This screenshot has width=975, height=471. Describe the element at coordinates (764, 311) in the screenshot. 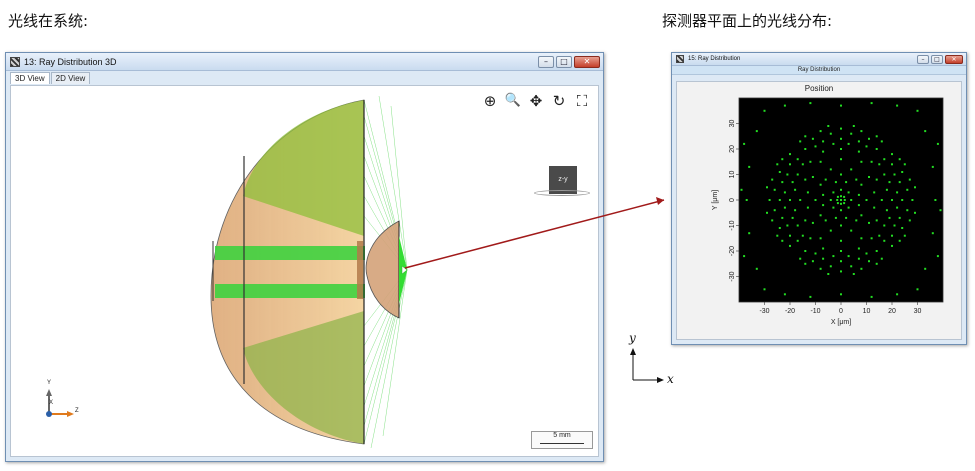

I see `x-tick-label: -30` at that location.